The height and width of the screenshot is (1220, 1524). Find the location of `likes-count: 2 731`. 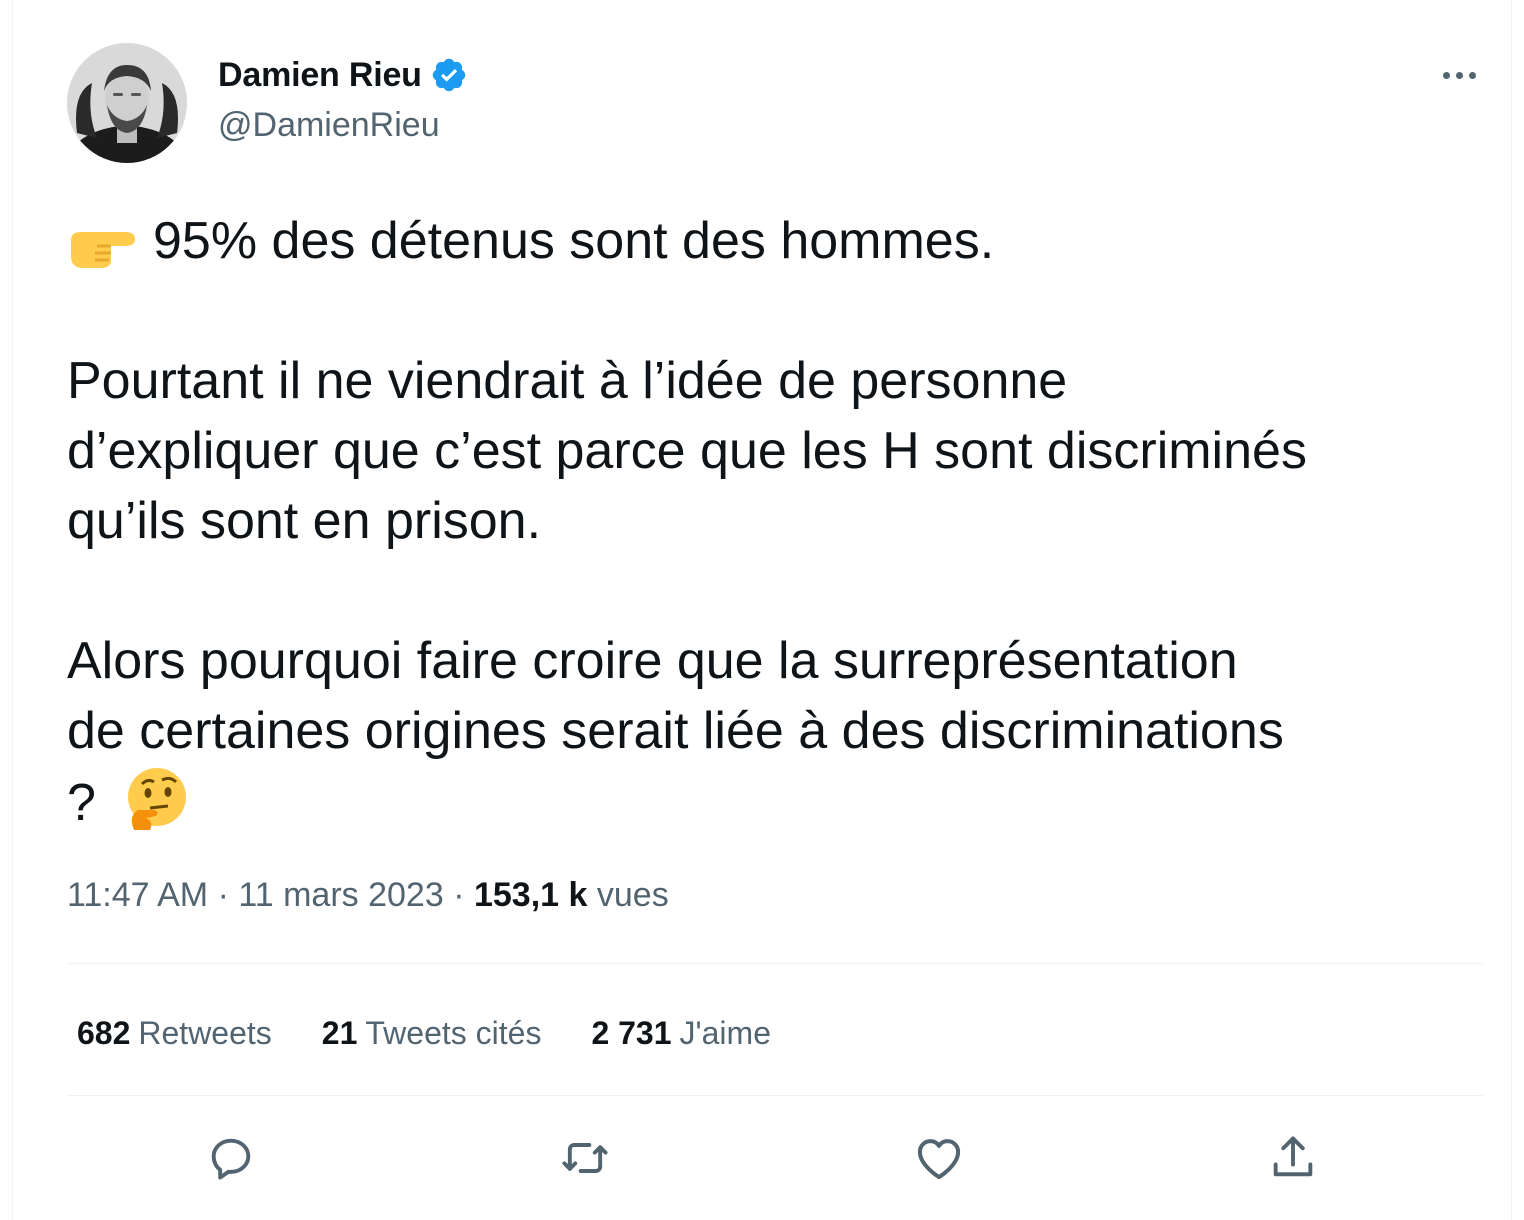

likes-count: 2 731 is located at coordinates (631, 1032).